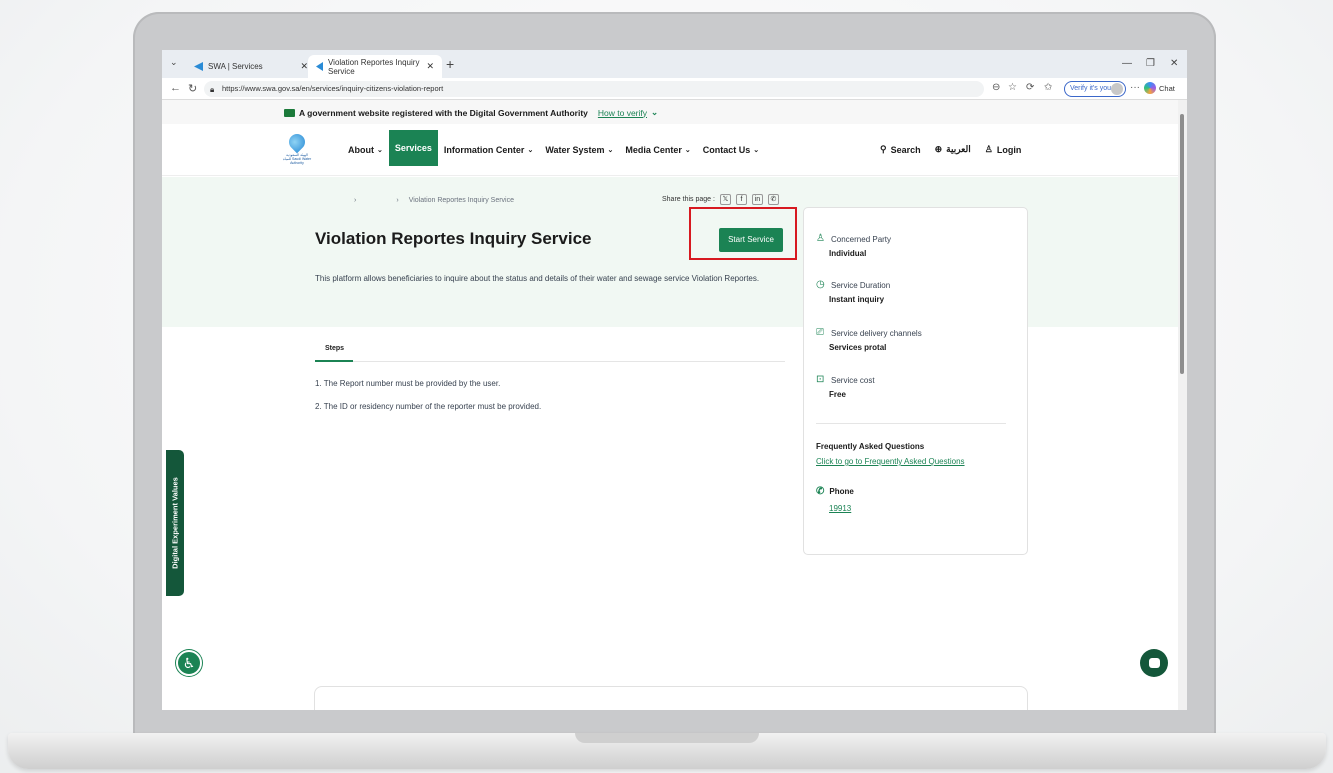  I want to click on detail-value: Free, so click(837, 394).